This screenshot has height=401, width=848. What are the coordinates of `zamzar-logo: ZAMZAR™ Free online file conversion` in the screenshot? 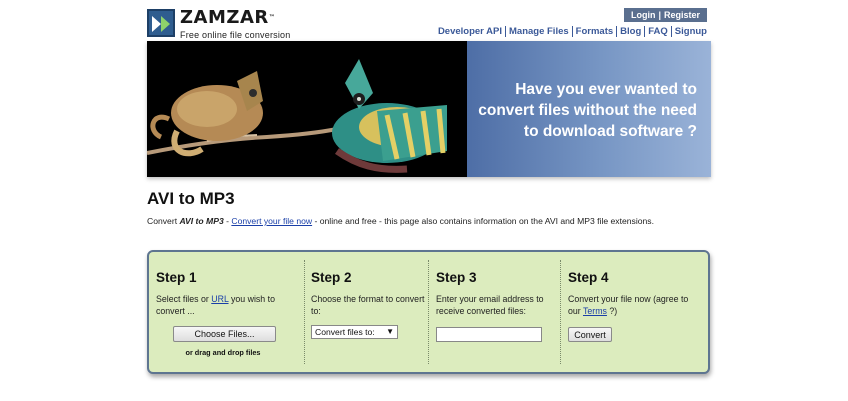 It's located at (218, 24).